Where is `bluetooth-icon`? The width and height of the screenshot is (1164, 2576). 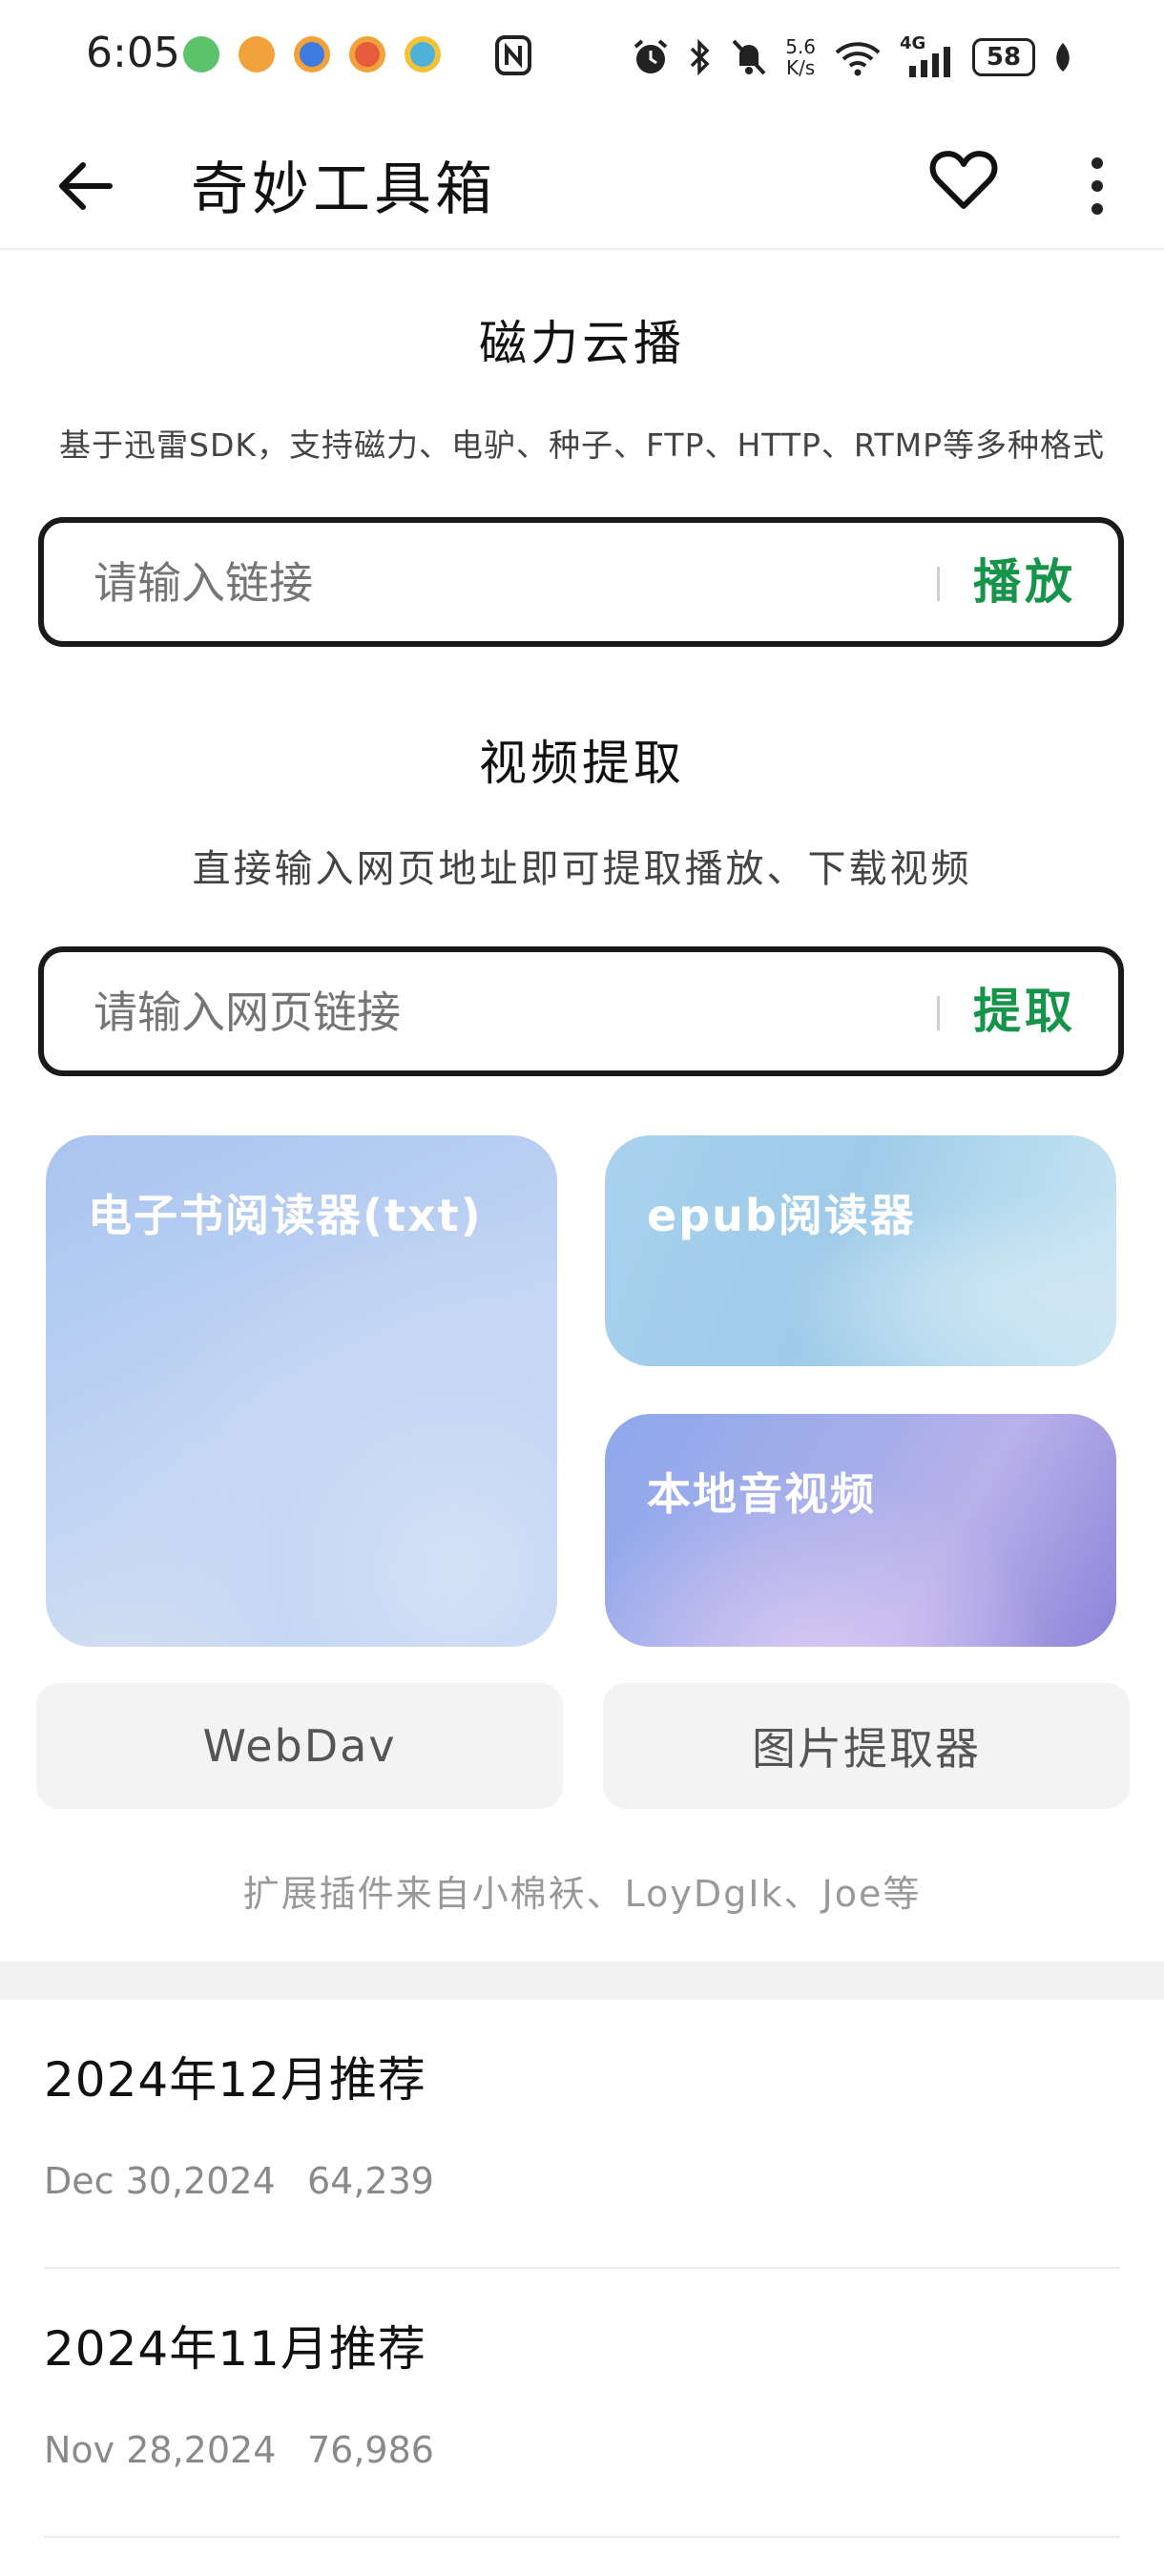
bluetooth-icon is located at coordinates (700, 57).